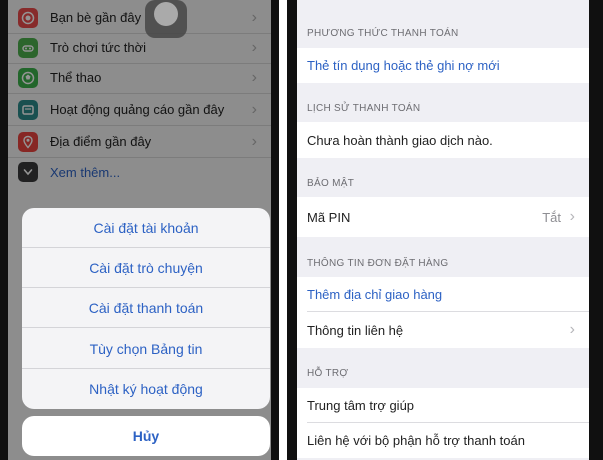 The height and width of the screenshot is (460, 603). Describe the element at coordinates (443, 217) in the screenshot. I see `pin-row: Mã PIN Tắt ›` at that location.